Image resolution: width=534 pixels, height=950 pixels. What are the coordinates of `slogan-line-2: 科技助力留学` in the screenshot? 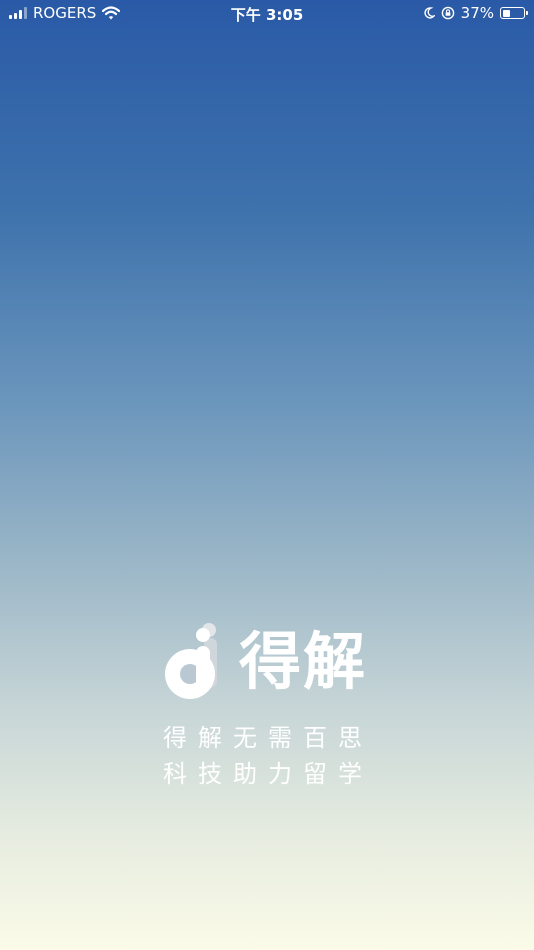 It's located at (268, 774).